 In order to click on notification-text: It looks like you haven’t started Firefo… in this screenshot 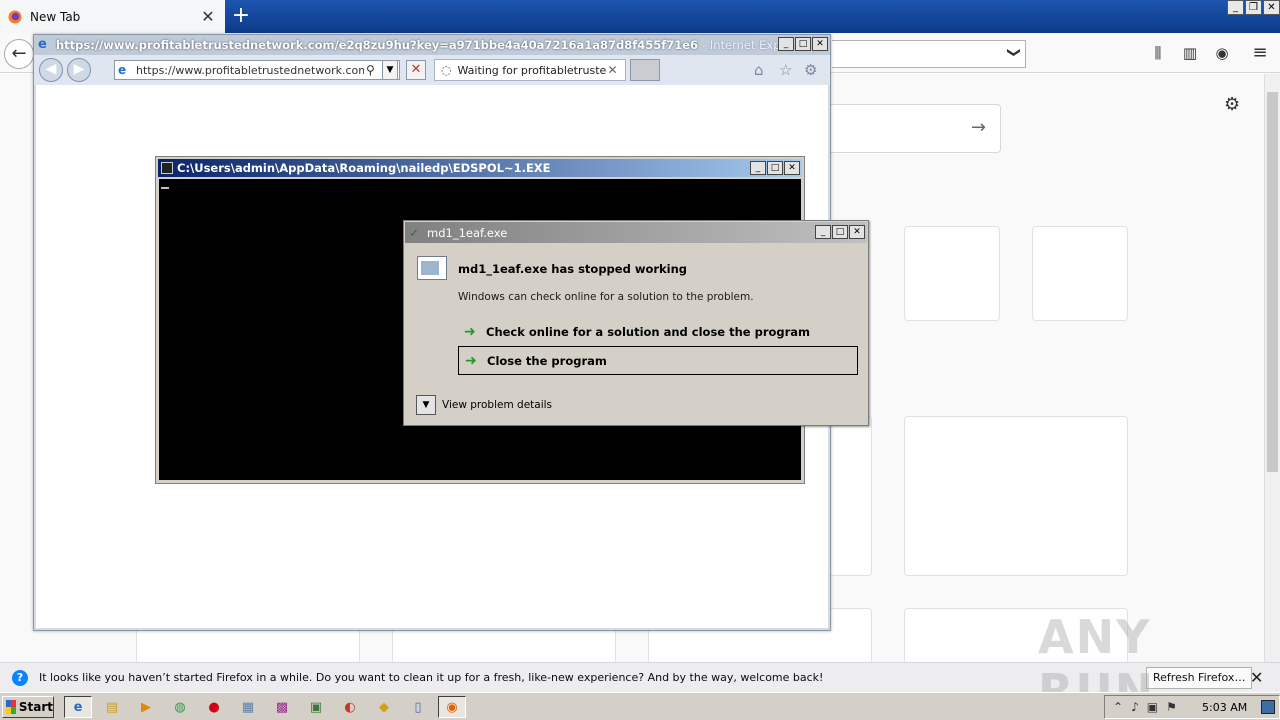, I will do `click(431, 677)`.